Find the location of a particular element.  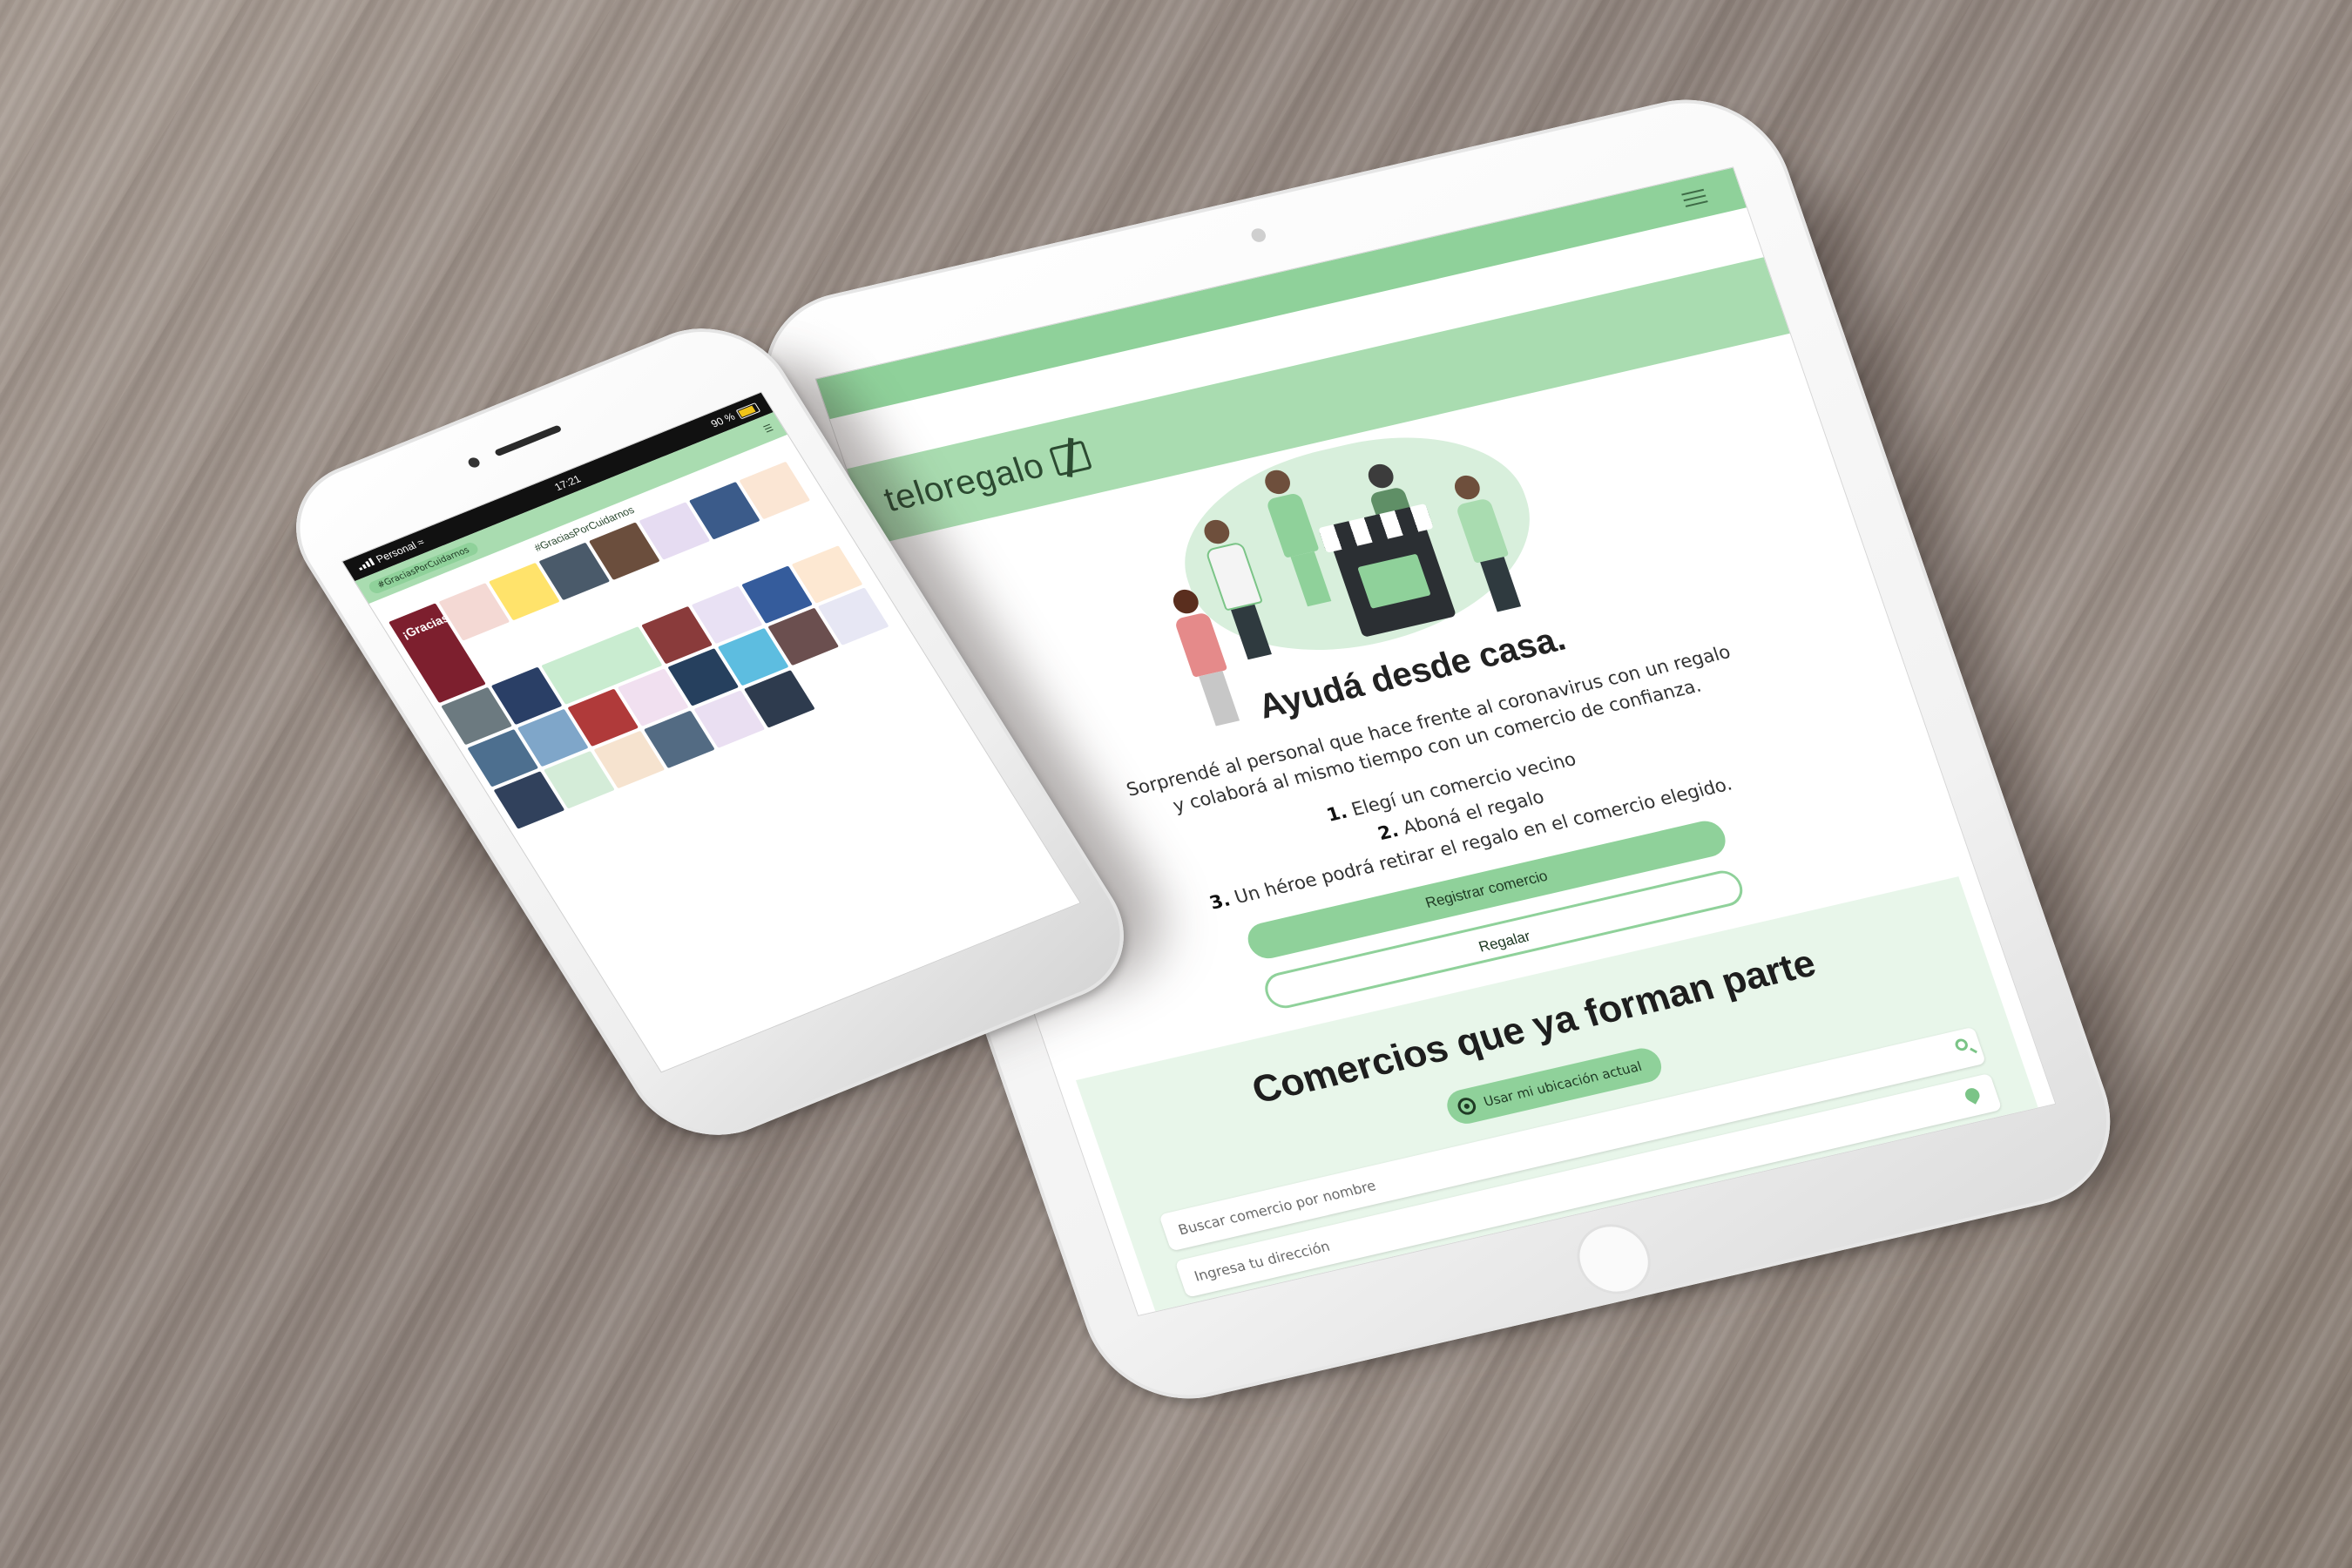

menu-icon is located at coordinates (1694, 198).